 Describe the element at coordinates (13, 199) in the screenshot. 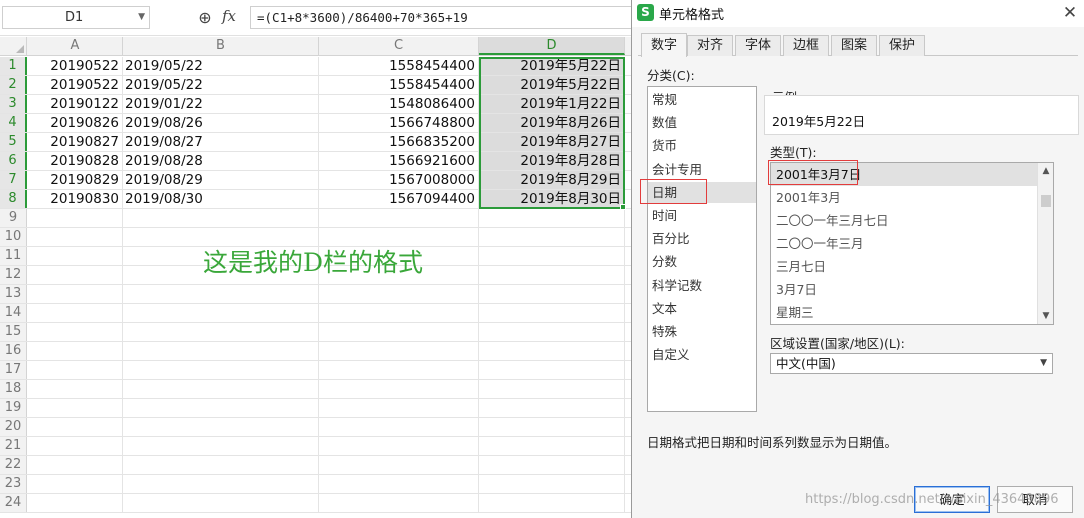

I see `row-header: 8` at that location.